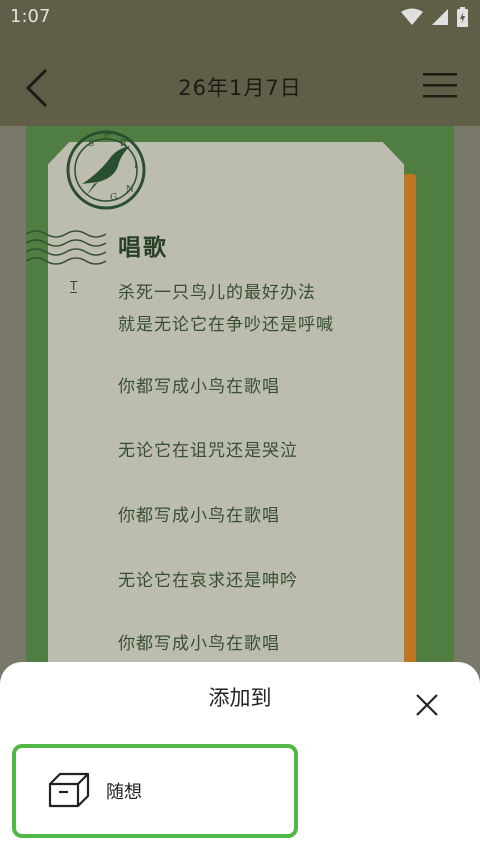 The image size is (480, 854). Describe the element at coordinates (412, 16) in the screenshot. I see `wifi-icon` at that location.